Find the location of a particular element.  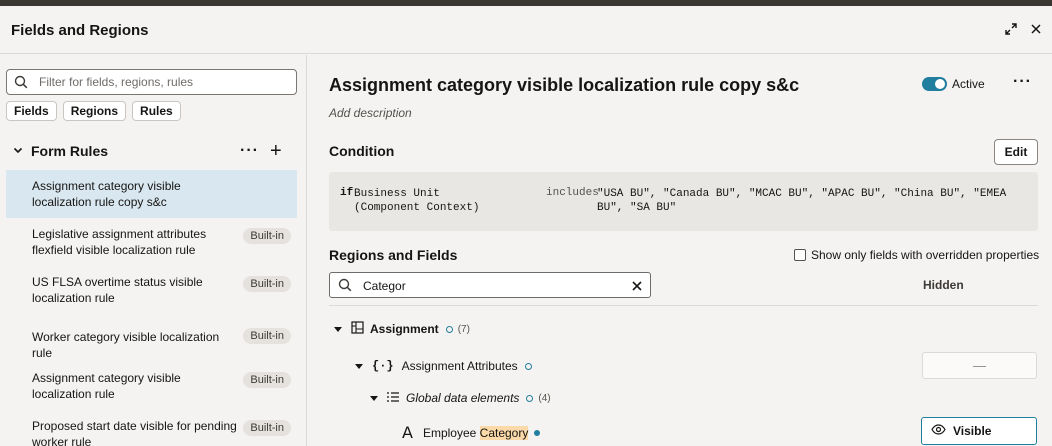

dialog-header: Fields and Regions is located at coordinates (526, 30).